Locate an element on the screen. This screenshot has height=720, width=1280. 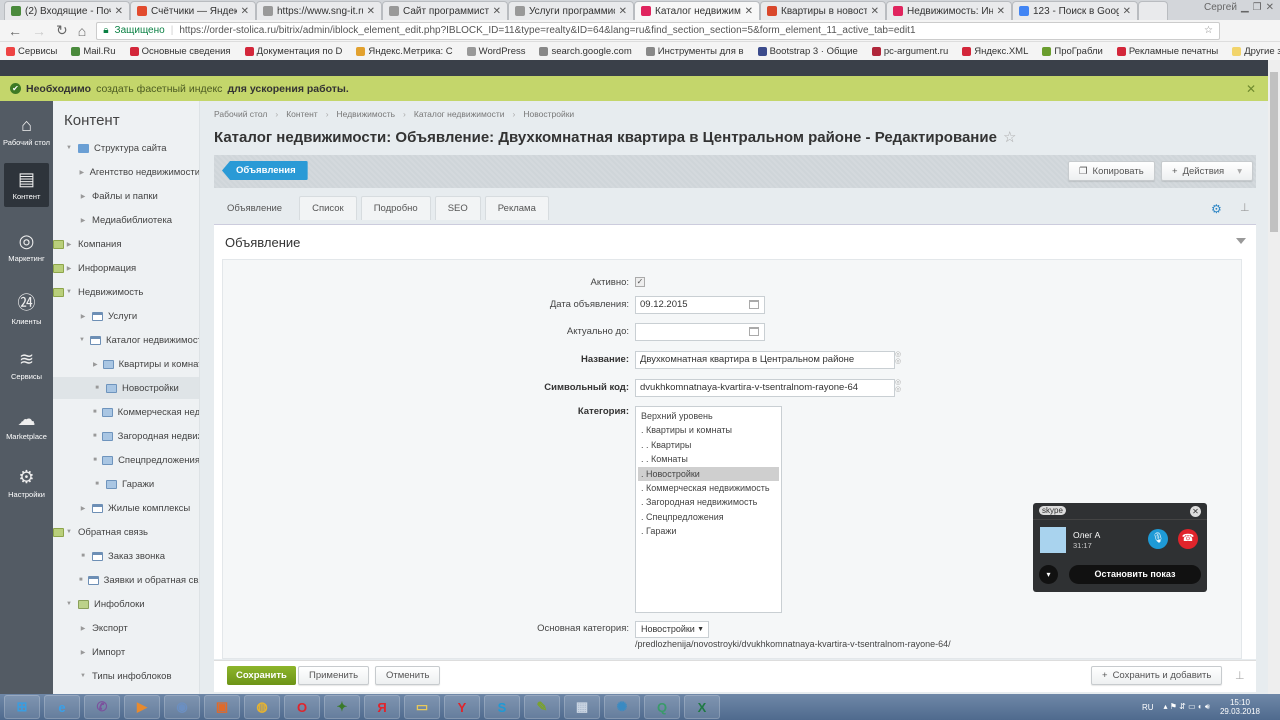
browser-tab: Услуги программиста ✕ is located at coordinates (571, 10).